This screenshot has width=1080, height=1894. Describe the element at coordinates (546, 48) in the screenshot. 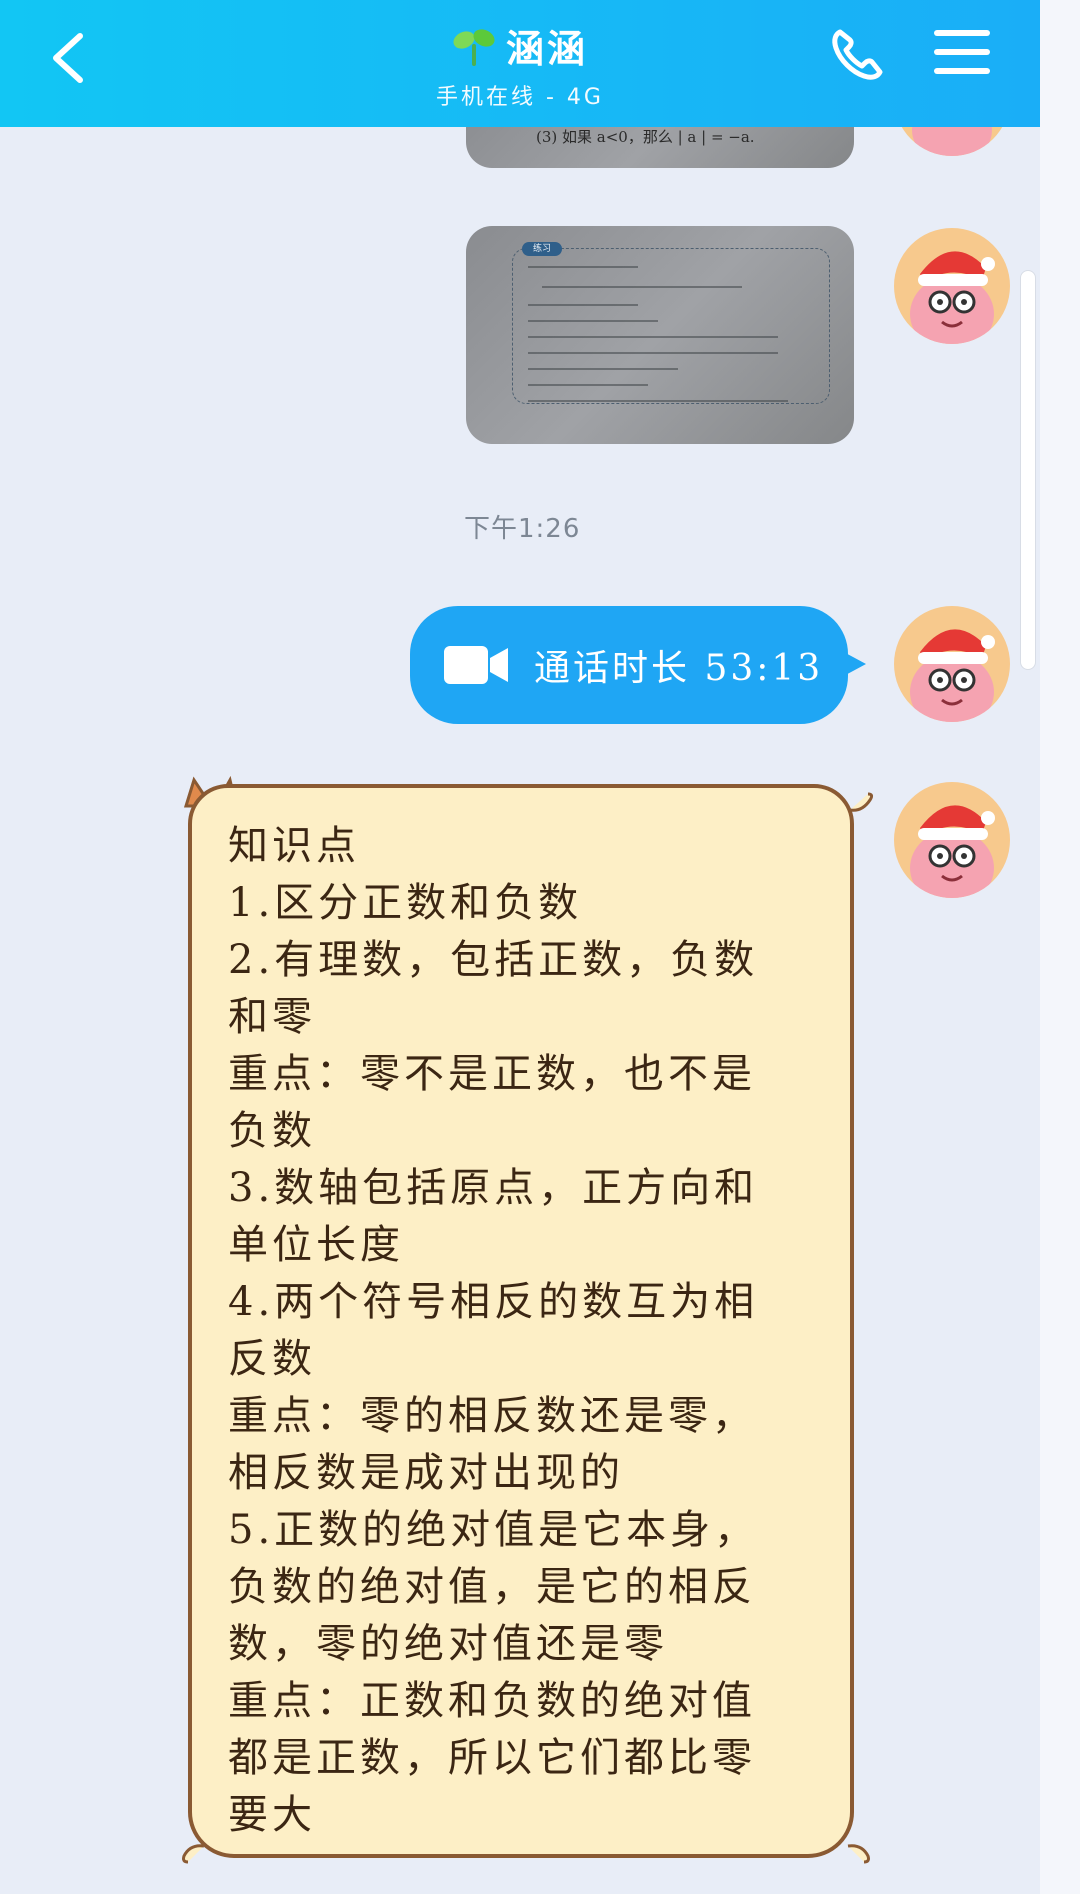

I see `contact-name: 涵涵` at that location.